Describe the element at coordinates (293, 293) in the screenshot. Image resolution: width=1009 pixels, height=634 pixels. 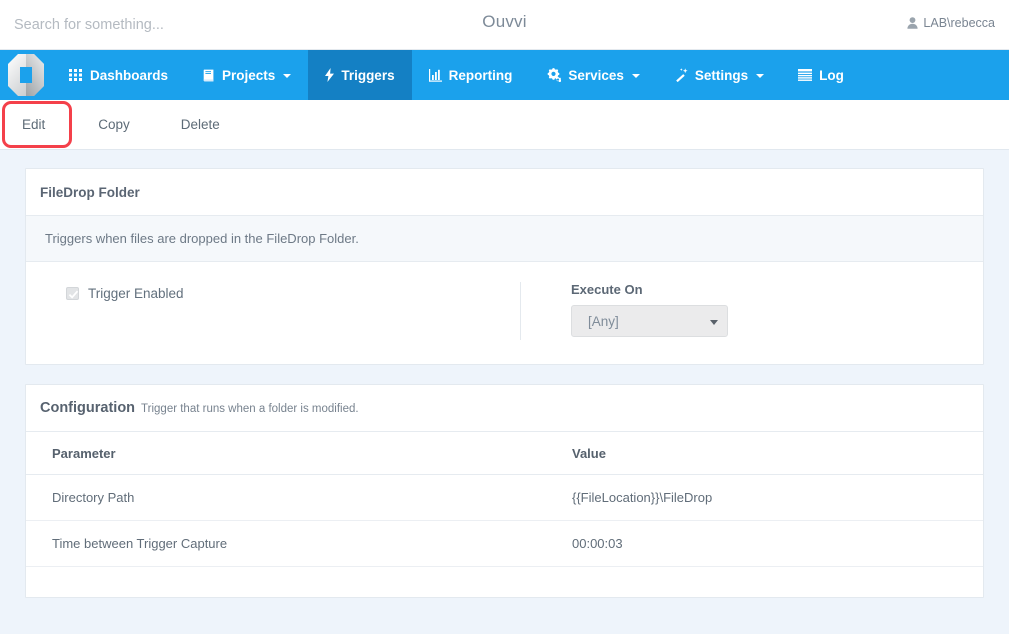
I see `trigger-enabled-row: Trigger Enabled` at that location.